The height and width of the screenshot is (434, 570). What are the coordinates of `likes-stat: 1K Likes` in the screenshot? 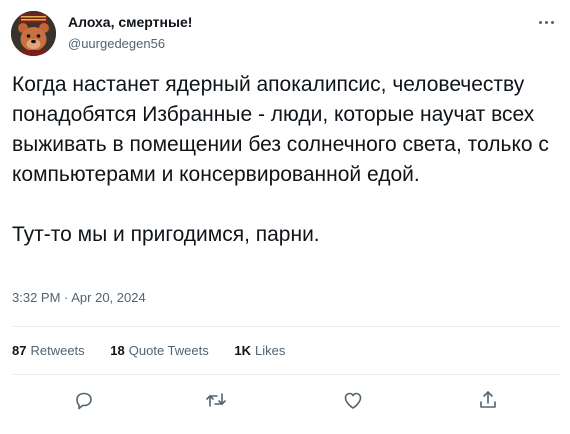 It's located at (259, 350).